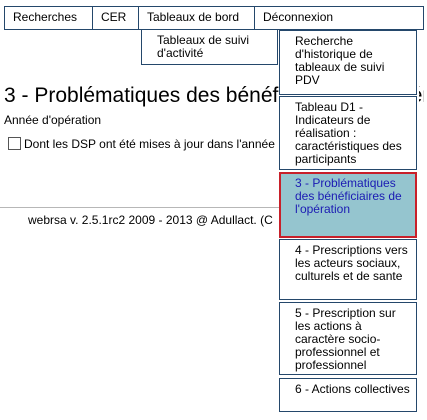  Describe the element at coordinates (49, 18) in the screenshot. I see `menu-recherches: Recherches` at that location.